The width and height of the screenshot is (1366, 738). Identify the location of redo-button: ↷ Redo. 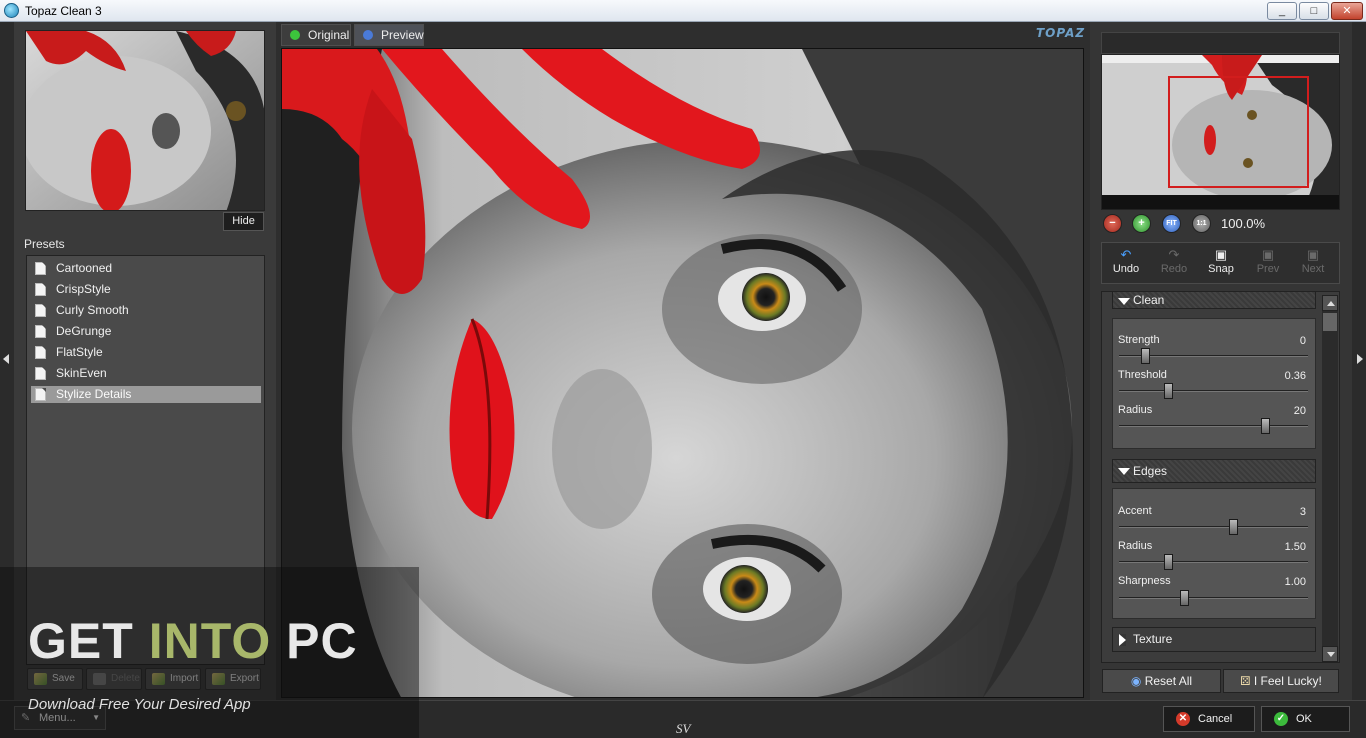
(1174, 261).